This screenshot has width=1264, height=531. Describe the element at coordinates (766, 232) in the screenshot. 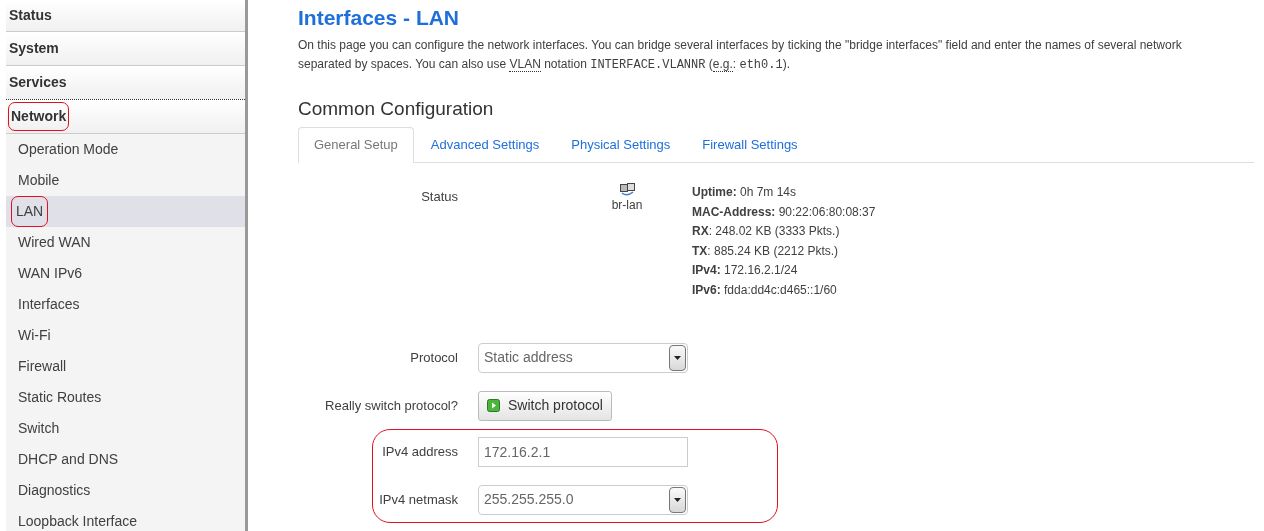

I see `status-line: RX: 248.02 KB (3333 Pkts.)` at that location.